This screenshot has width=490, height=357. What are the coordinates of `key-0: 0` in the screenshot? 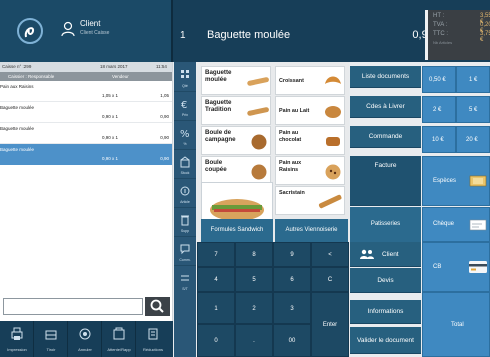 It's located at (216, 340).